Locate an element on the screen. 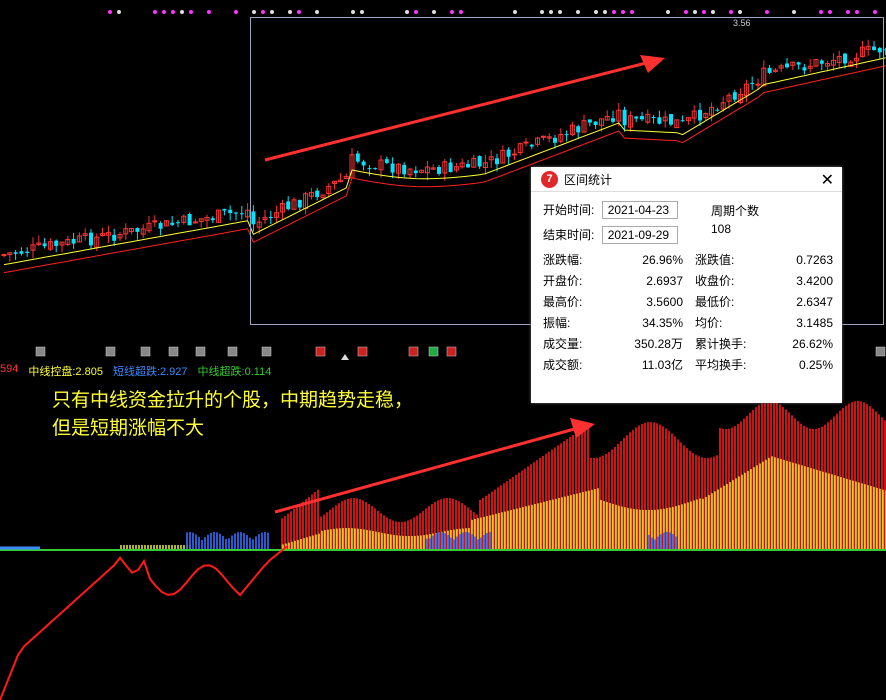 The width and height of the screenshot is (886, 700). dialog-title: 区间统计 is located at coordinates (588, 179).